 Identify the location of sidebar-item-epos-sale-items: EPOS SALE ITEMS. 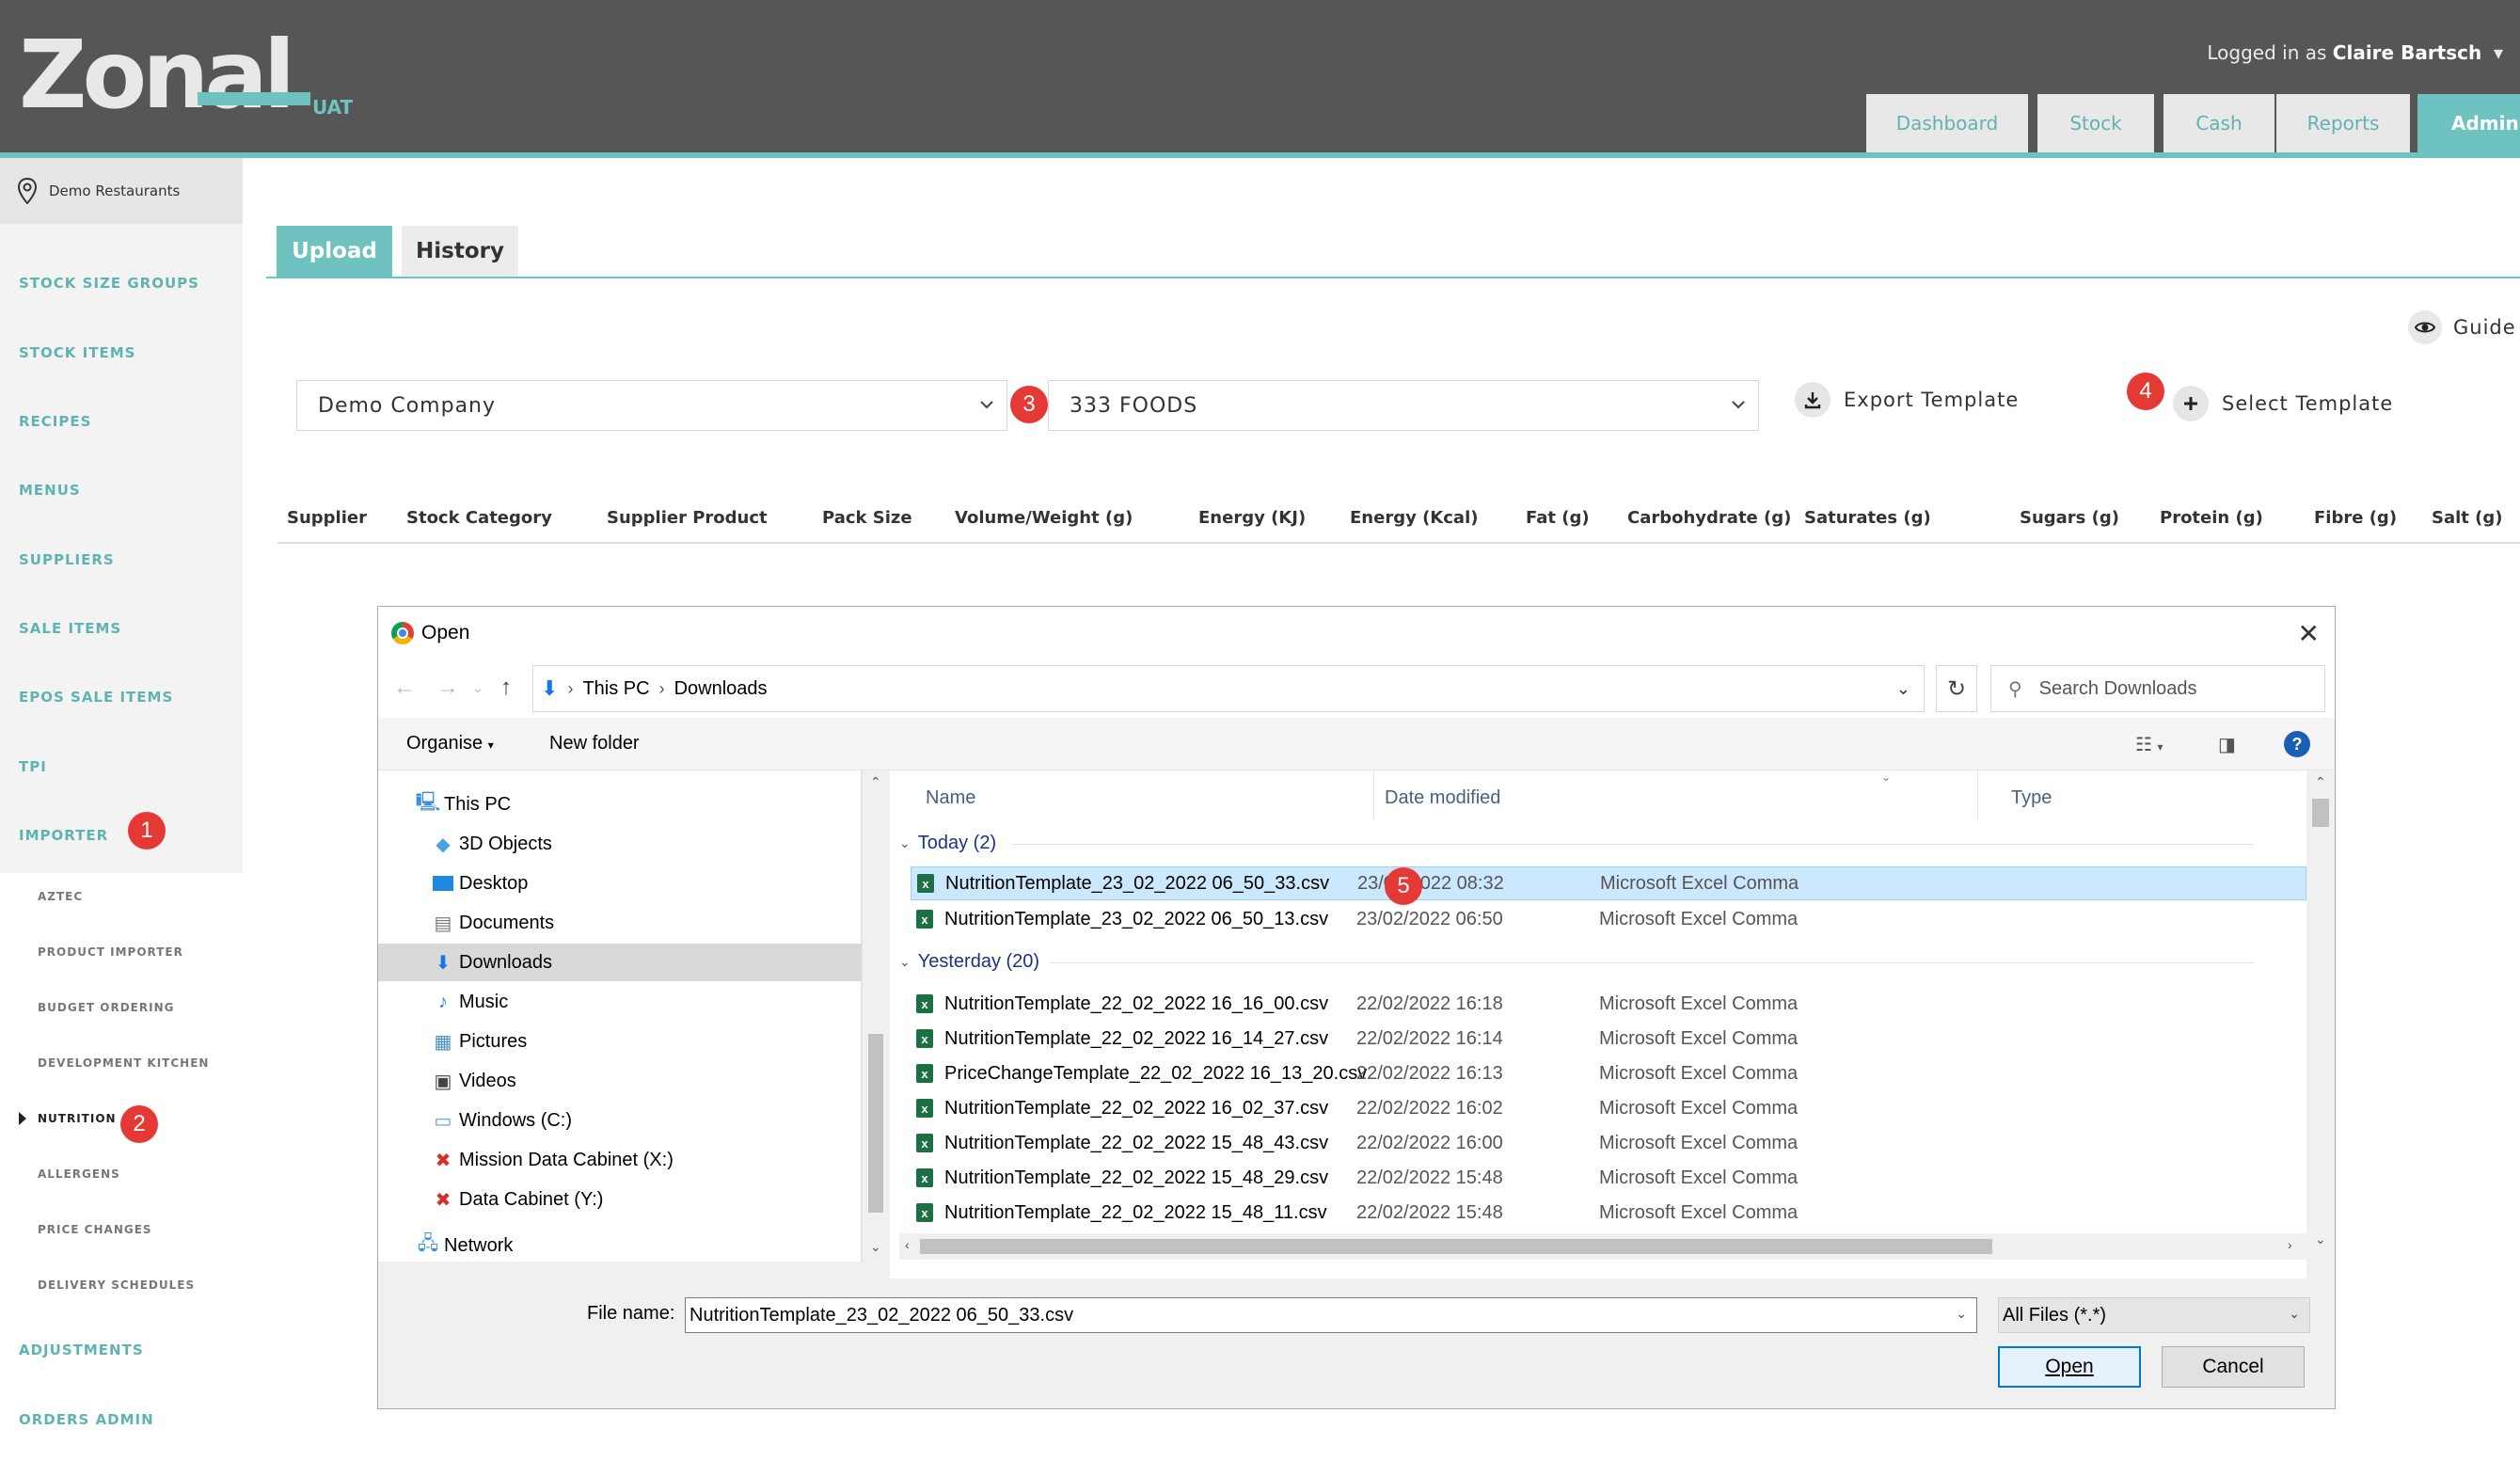
(96, 697).